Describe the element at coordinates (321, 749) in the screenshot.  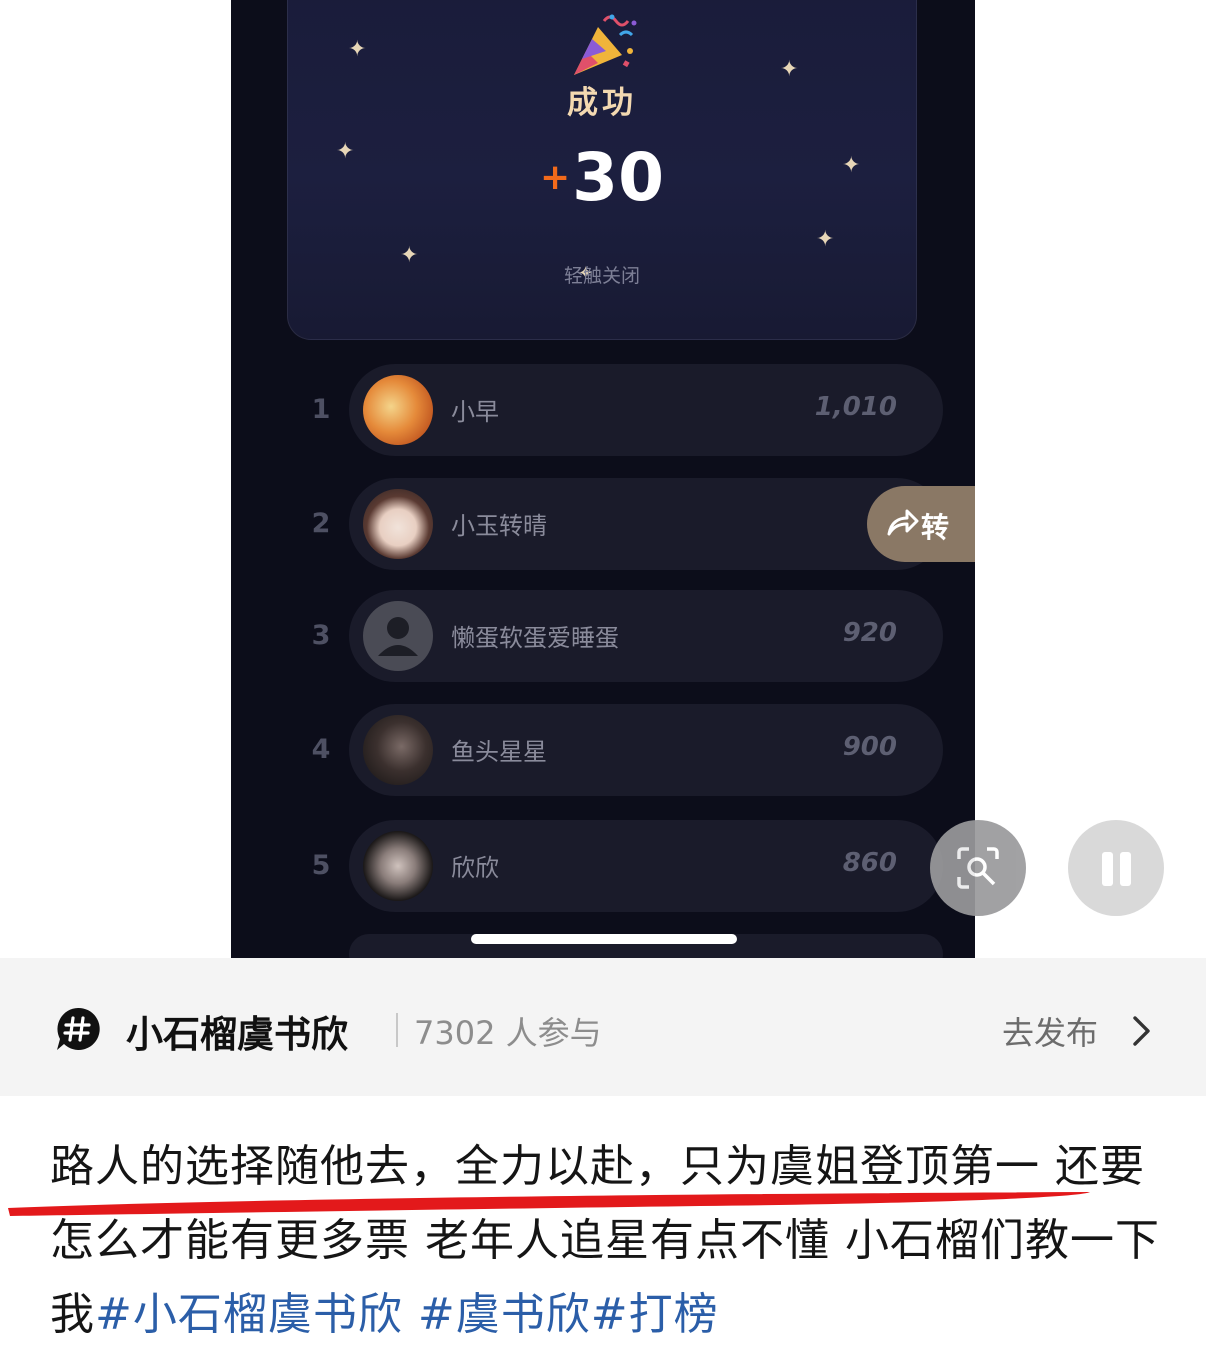
I see `rank-number: 4` at that location.